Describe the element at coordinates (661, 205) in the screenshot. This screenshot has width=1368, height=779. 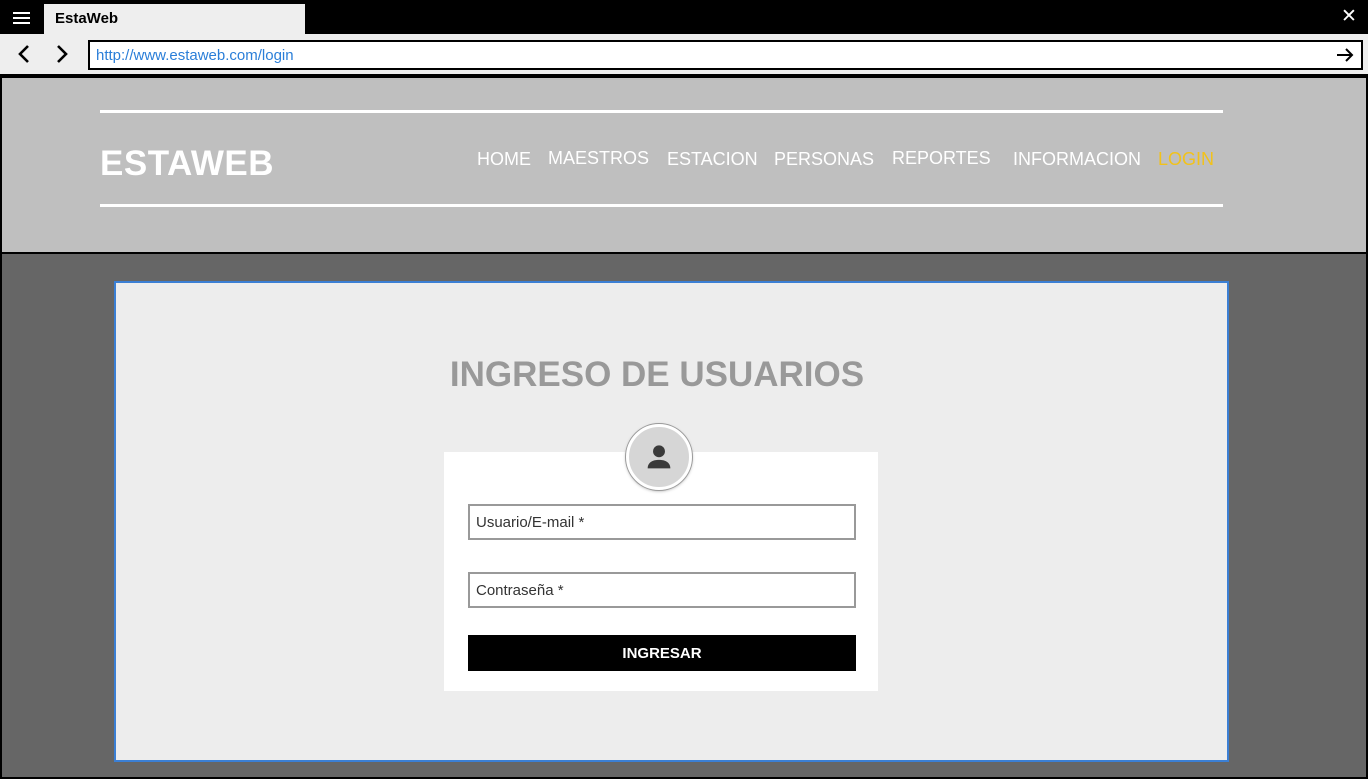
I see `header-divider-bottom` at that location.